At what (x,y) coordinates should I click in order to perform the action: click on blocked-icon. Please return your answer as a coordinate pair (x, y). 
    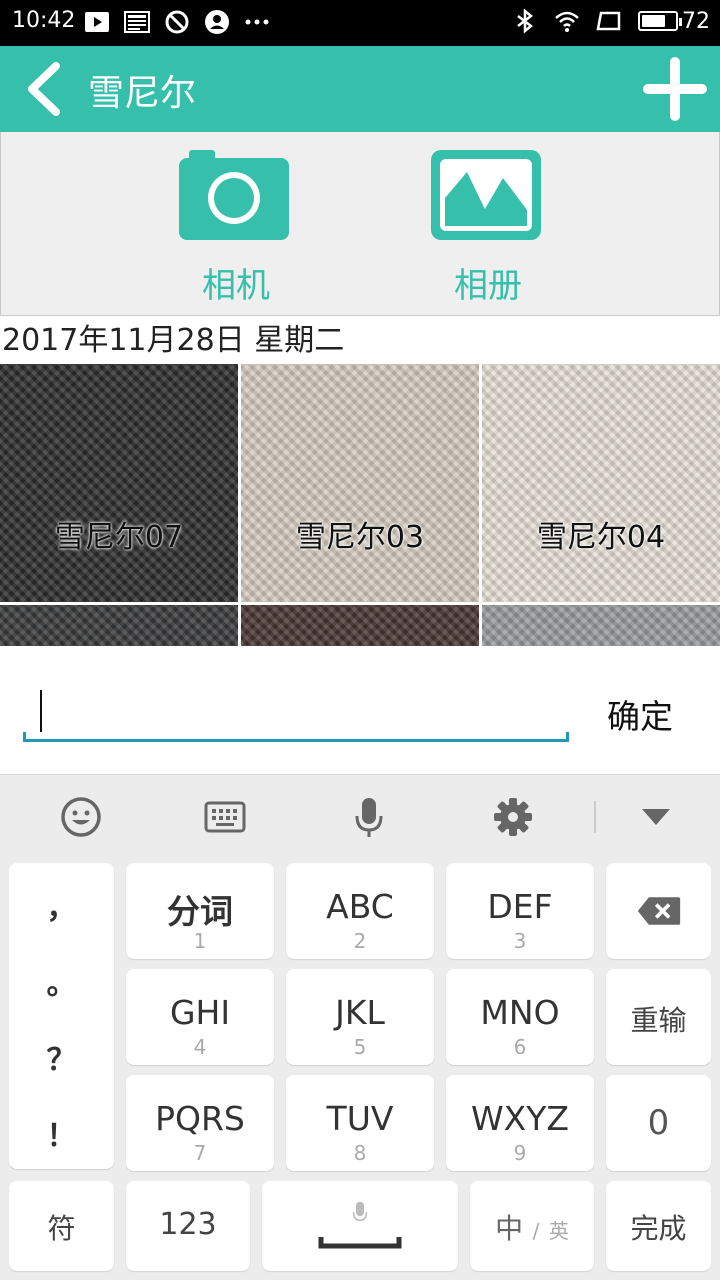
    Looking at the image, I should click on (177, 22).